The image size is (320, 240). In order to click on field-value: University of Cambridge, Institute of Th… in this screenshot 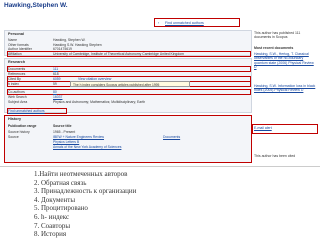, I will do `click(118, 53)`.